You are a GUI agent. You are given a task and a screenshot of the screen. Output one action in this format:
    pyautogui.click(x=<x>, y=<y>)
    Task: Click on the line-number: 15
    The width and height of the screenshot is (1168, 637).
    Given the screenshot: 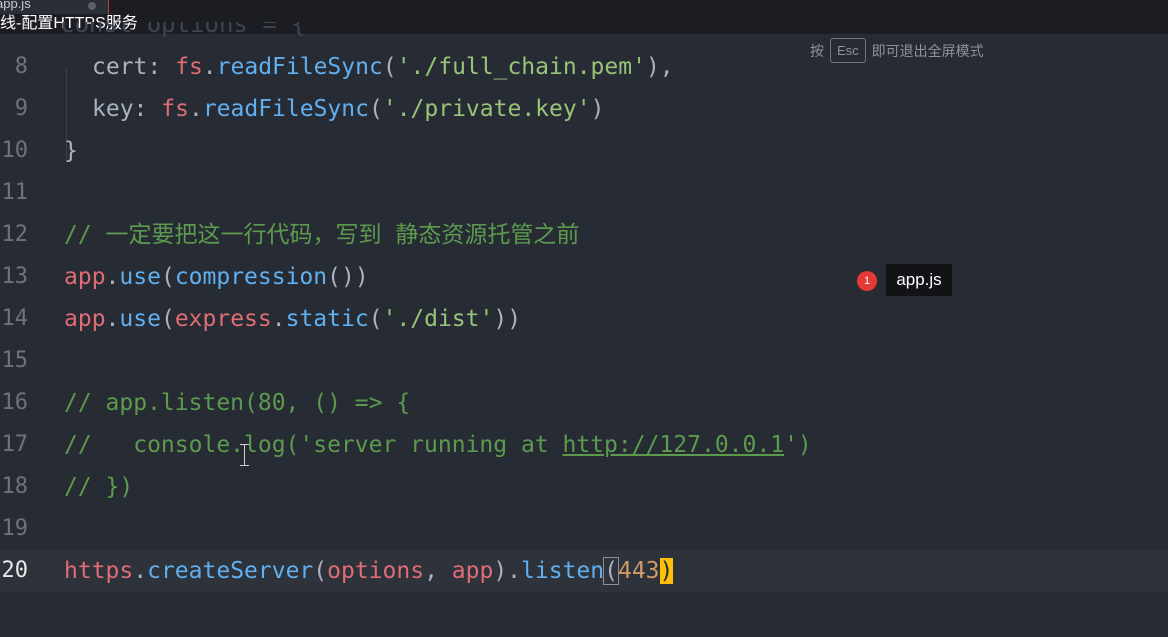 What is the action you would take?
    pyautogui.click(x=15, y=360)
    